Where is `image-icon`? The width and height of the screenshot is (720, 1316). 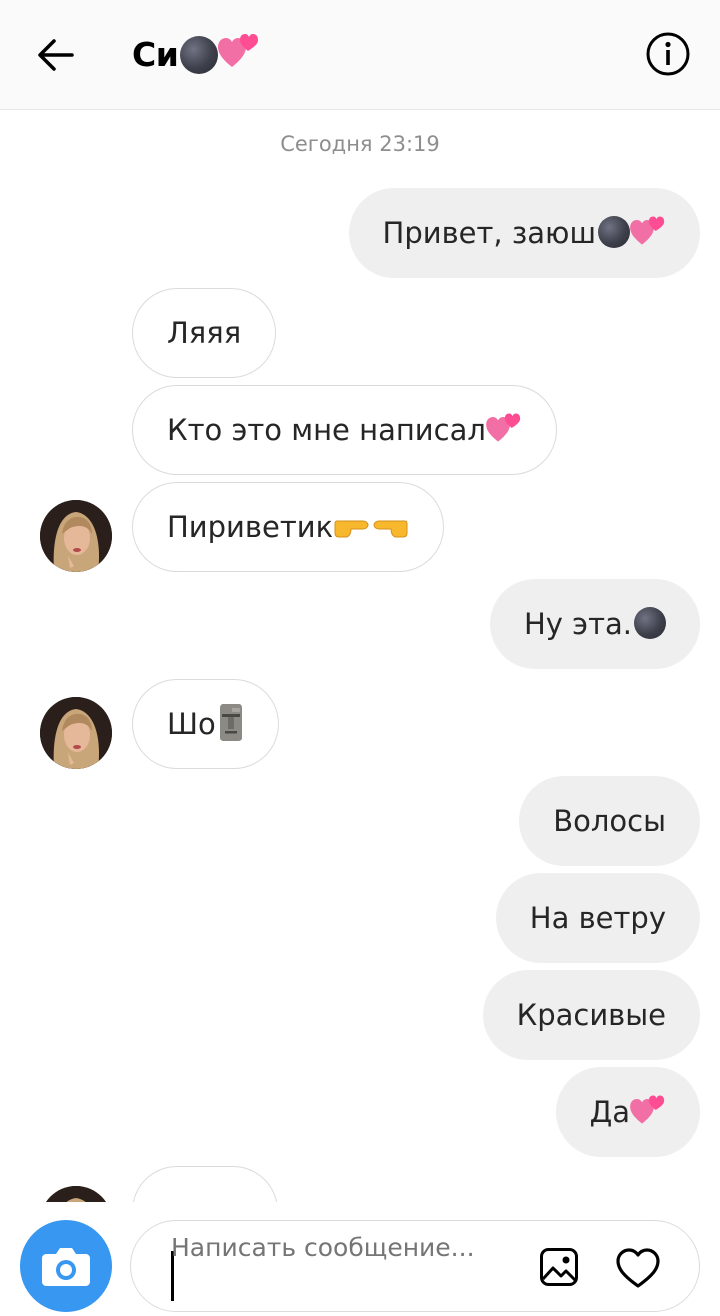
image-icon is located at coordinates (559, 1267).